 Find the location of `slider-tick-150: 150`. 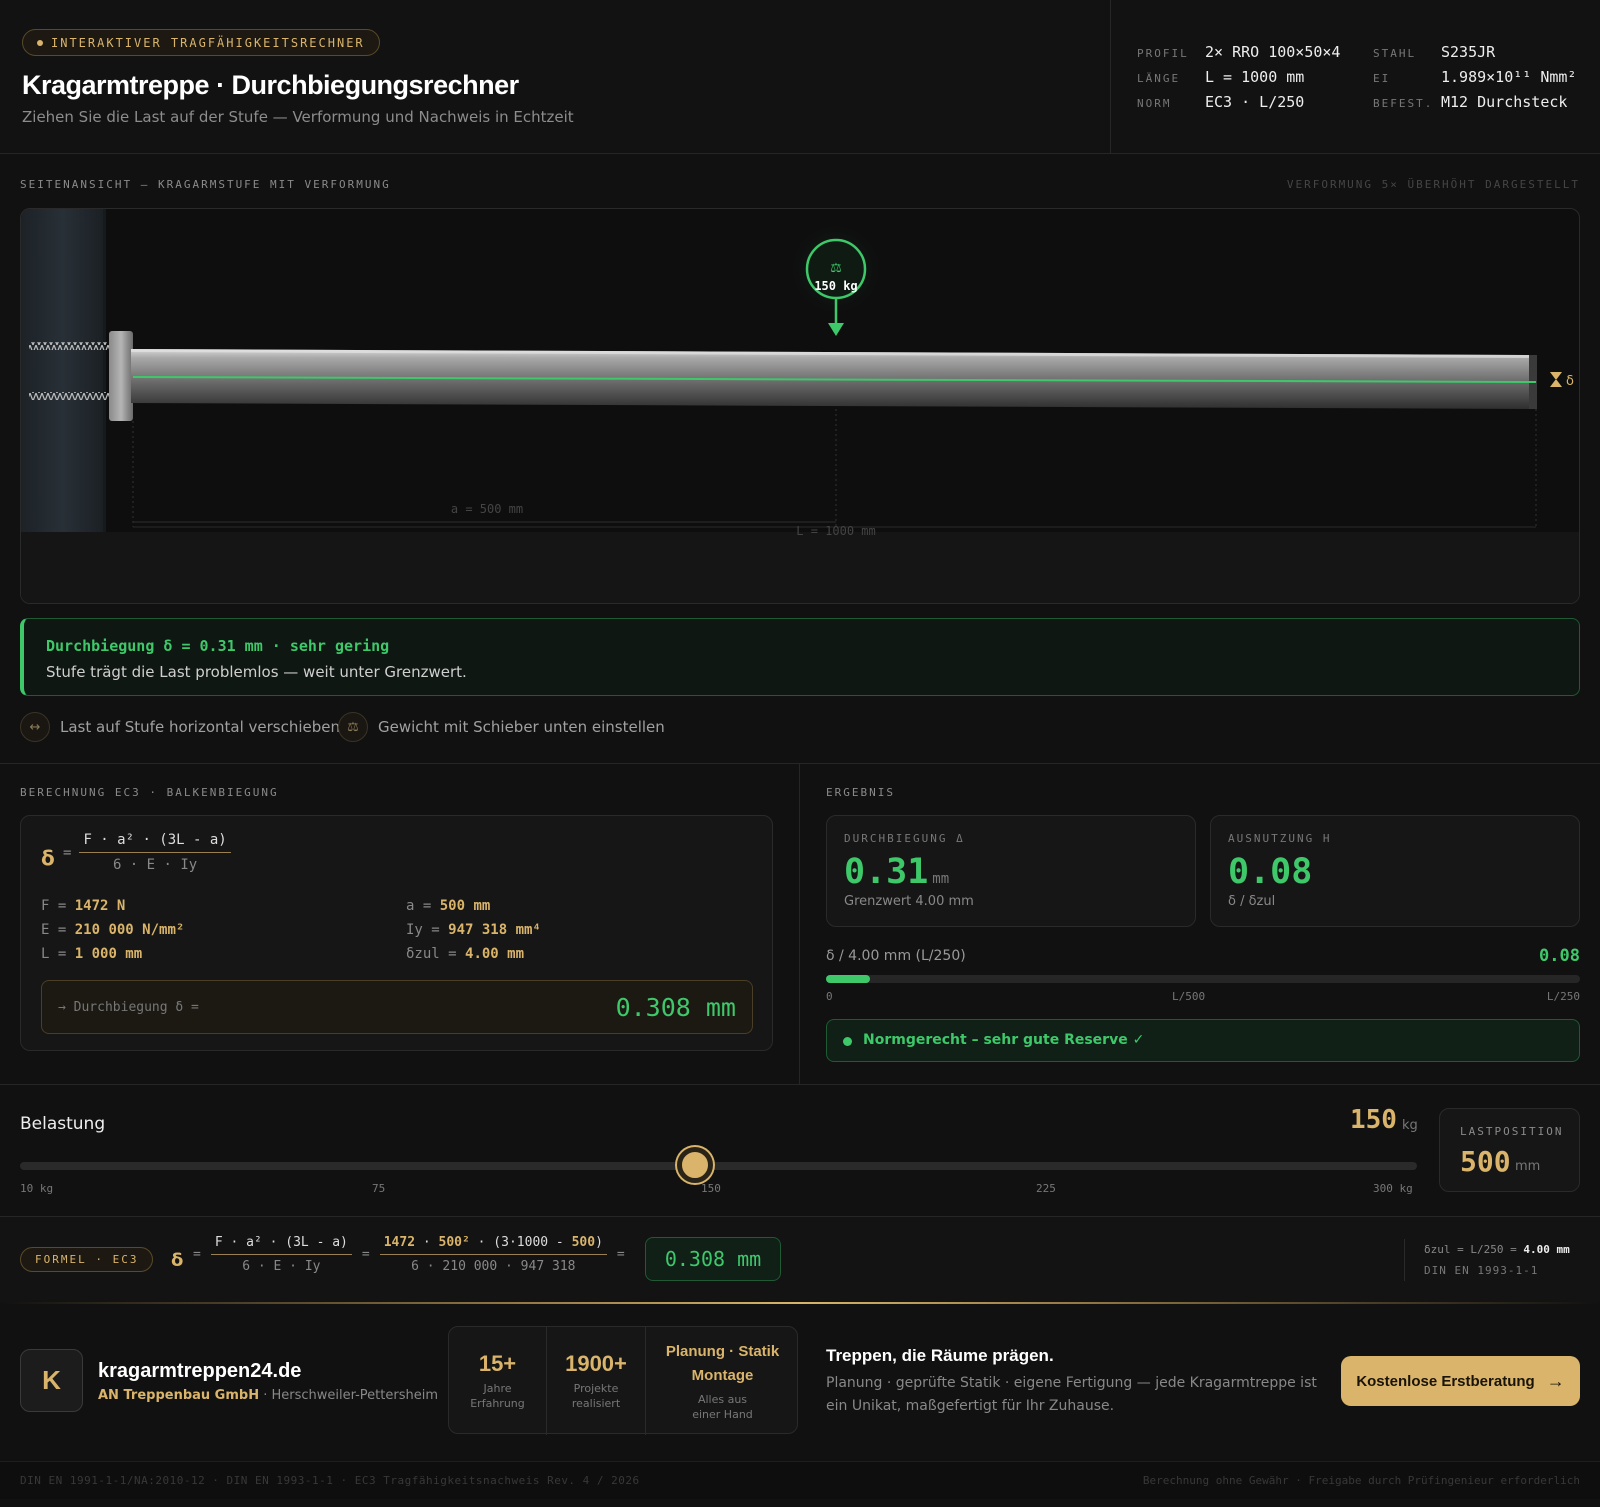

slider-tick-150: 150 is located at coordinates (711, 1188).